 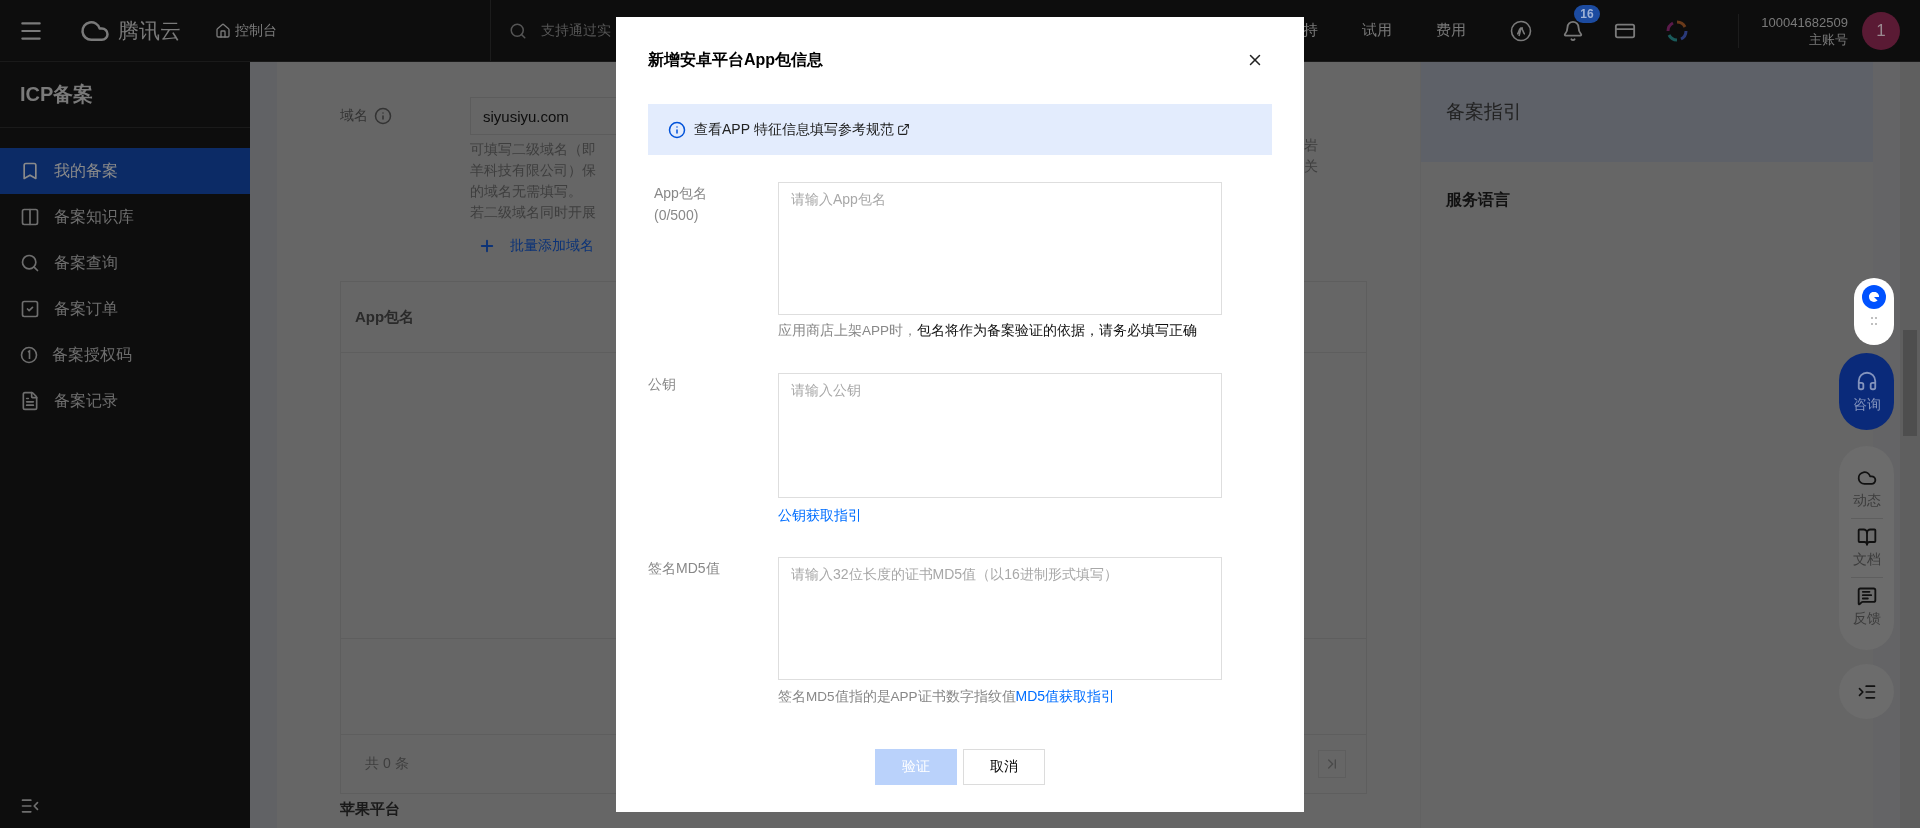 What do you see at coordinates (1000, 435) in the screenshot?
I see `text-area-field: 请输入公钥` at bounding box center [1000, 435].